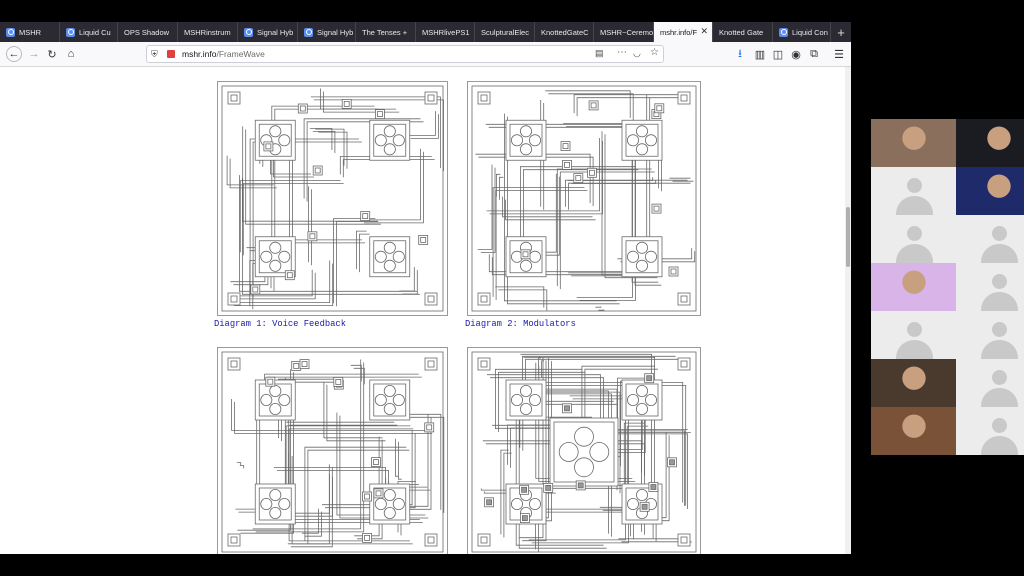 The image size is (1024, 576). What do you see at coordinates (637, 53) in the screenshot?
I see `pocket-icon: ◡` at bounding box center [637, 53].